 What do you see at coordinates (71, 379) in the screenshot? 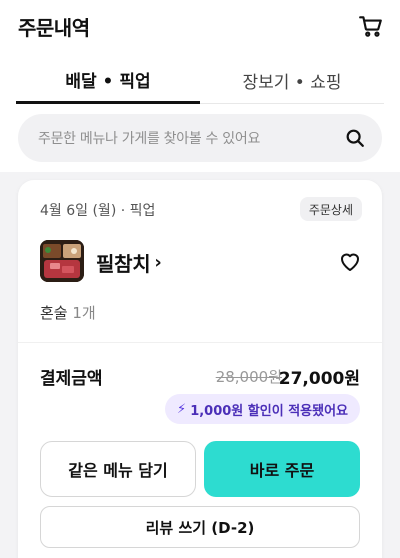
I see `payment-label: 결제금액` at bounding box center [71, 379].